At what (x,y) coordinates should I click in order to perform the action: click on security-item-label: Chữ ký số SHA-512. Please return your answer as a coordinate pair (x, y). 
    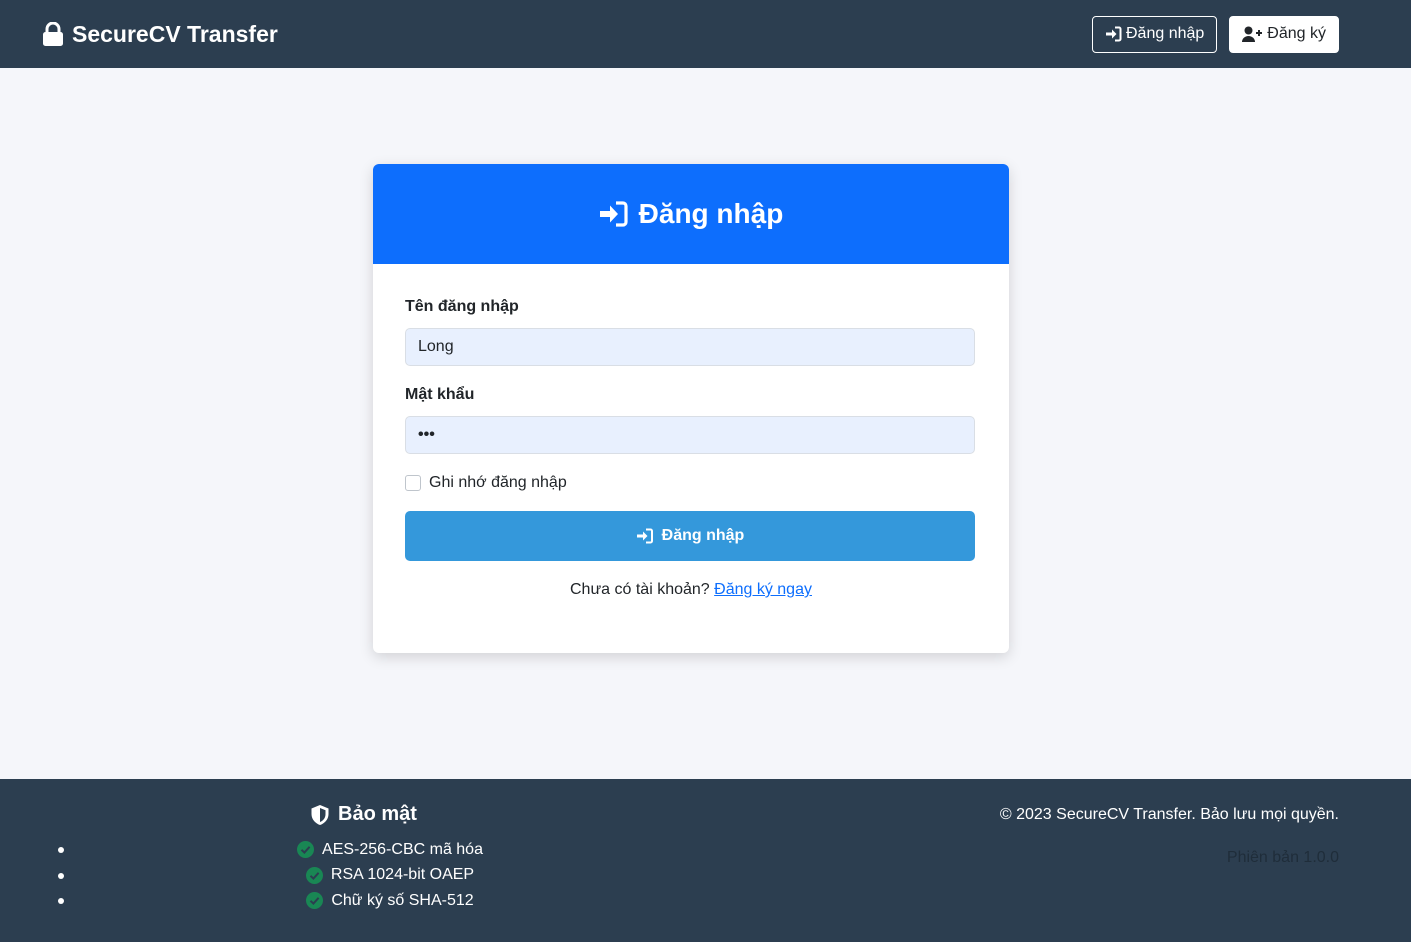
    Looking at the image, I should click on (402, 900).